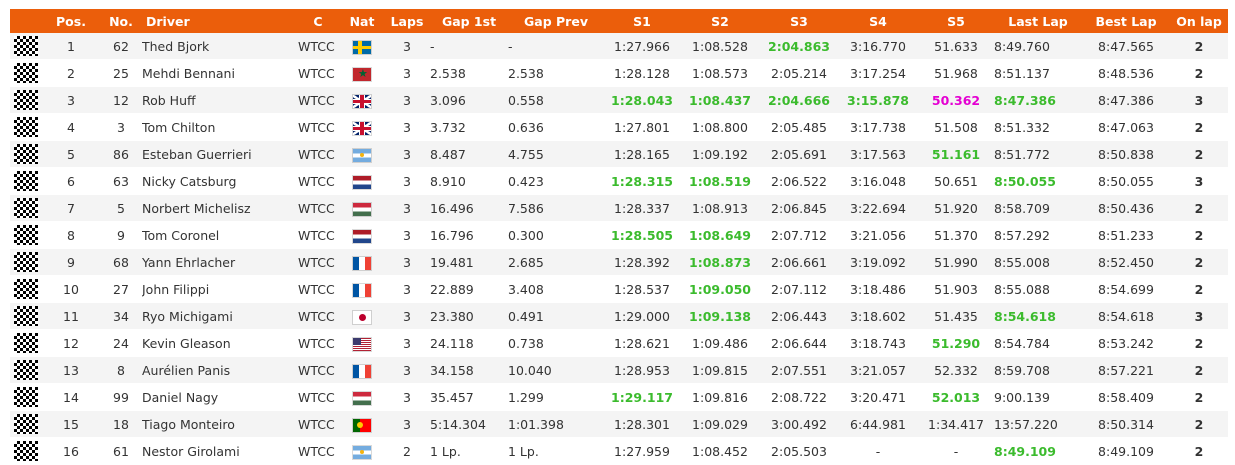  Describe the element at coordinates (121, 21) in the screenshot. I see `col-no-header: No.` at that location.